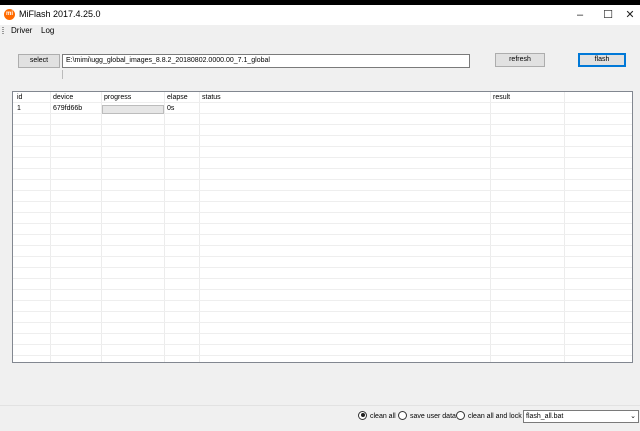 The image size is (640, 431). Describe the element at coordinates (608, 15) in the screenshot. I see `maximize-button: ☐` at that location.